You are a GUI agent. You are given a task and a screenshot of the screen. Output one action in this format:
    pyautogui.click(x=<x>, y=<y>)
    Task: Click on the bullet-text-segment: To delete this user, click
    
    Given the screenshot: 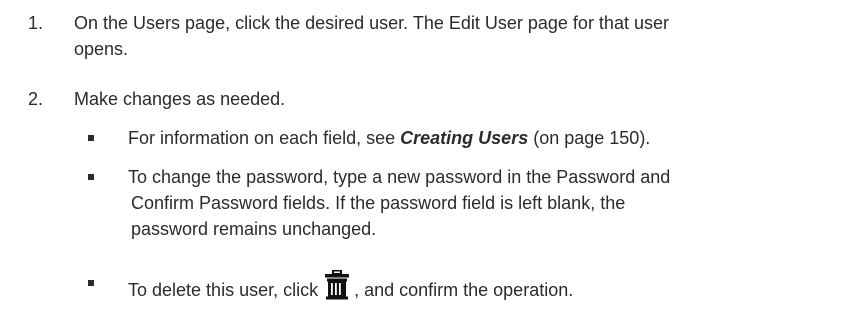 What is the action you would take?
    pyautogui.click(x=223, y=290)
    